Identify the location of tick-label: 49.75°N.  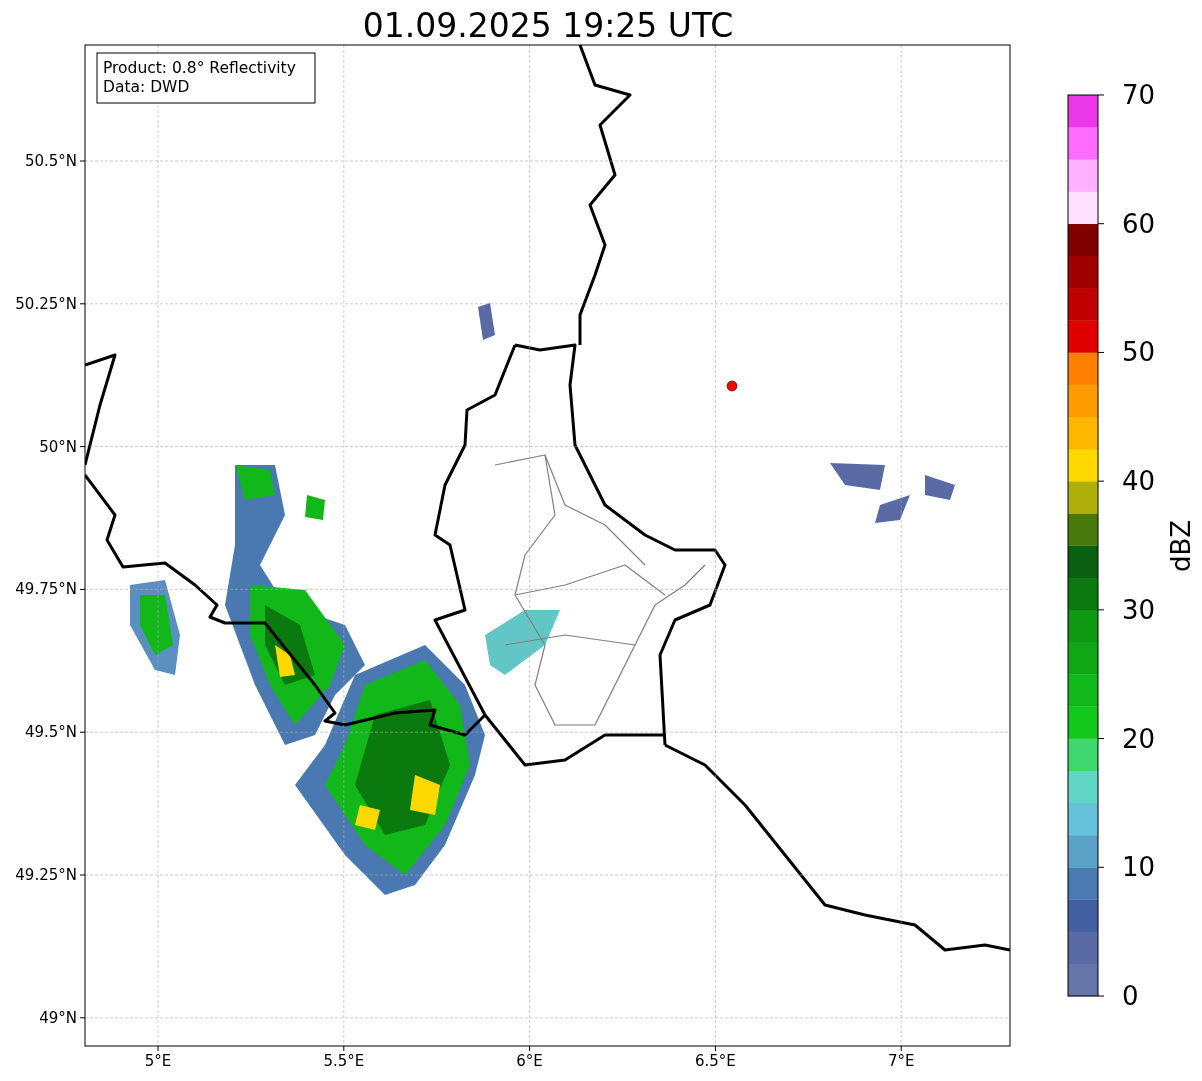
(46, 589).